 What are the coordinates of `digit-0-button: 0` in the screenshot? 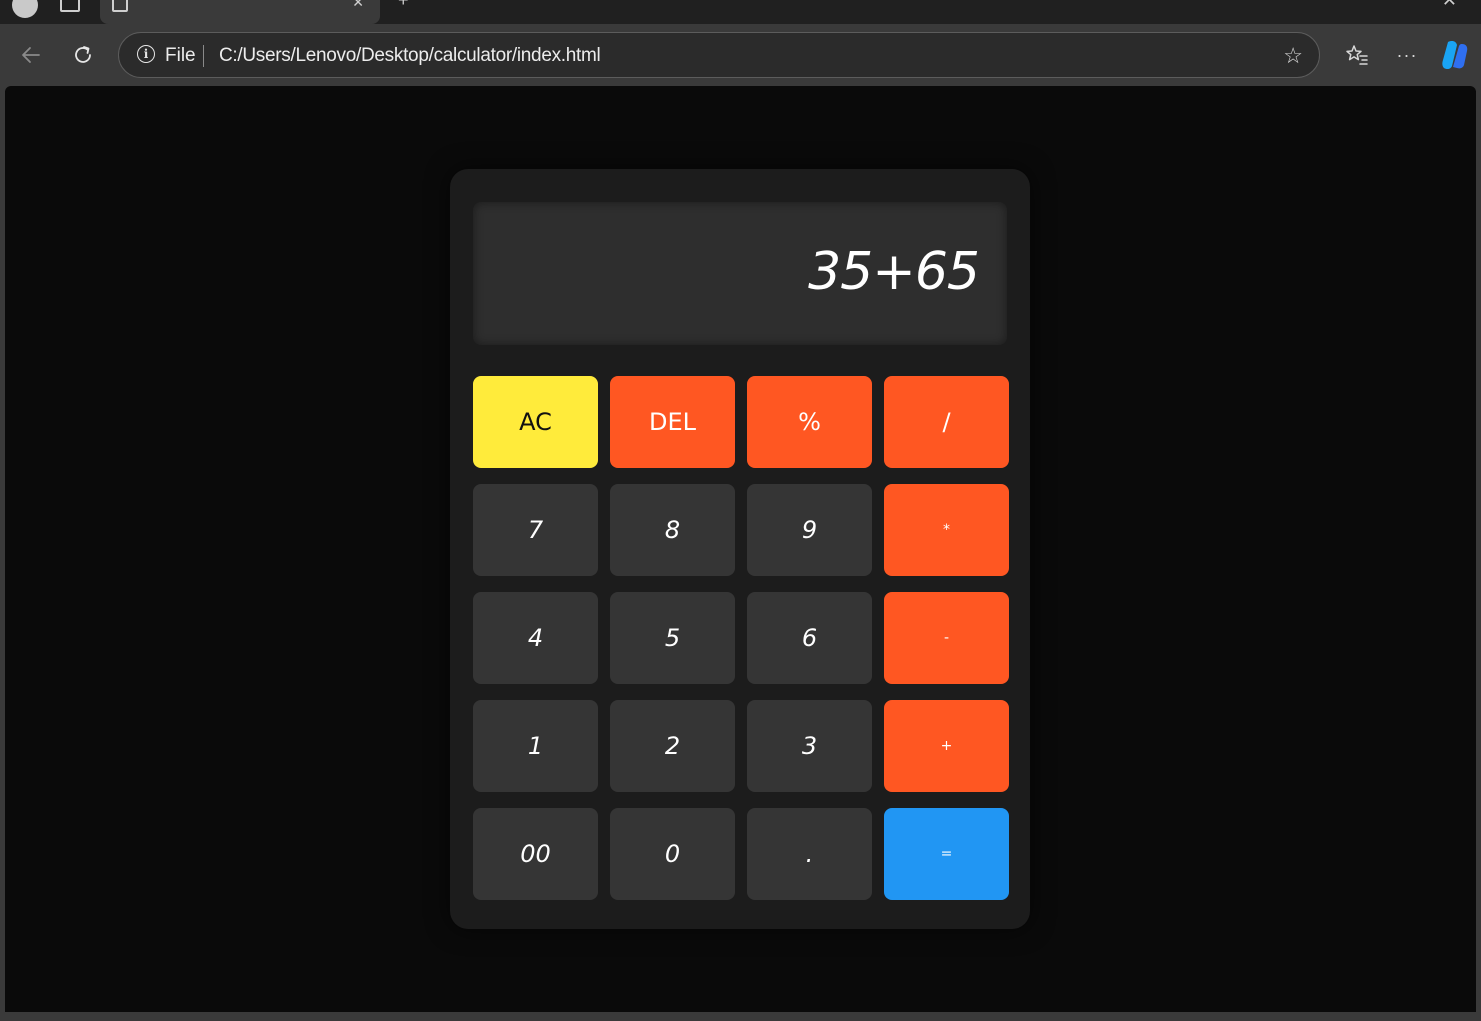 It's located at (672, 854).